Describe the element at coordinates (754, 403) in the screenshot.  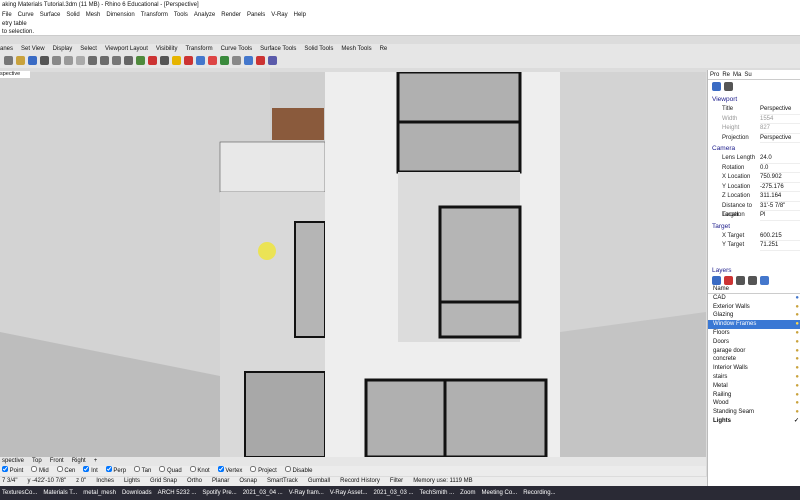
I see `layer-row: Wood ●` at that location.